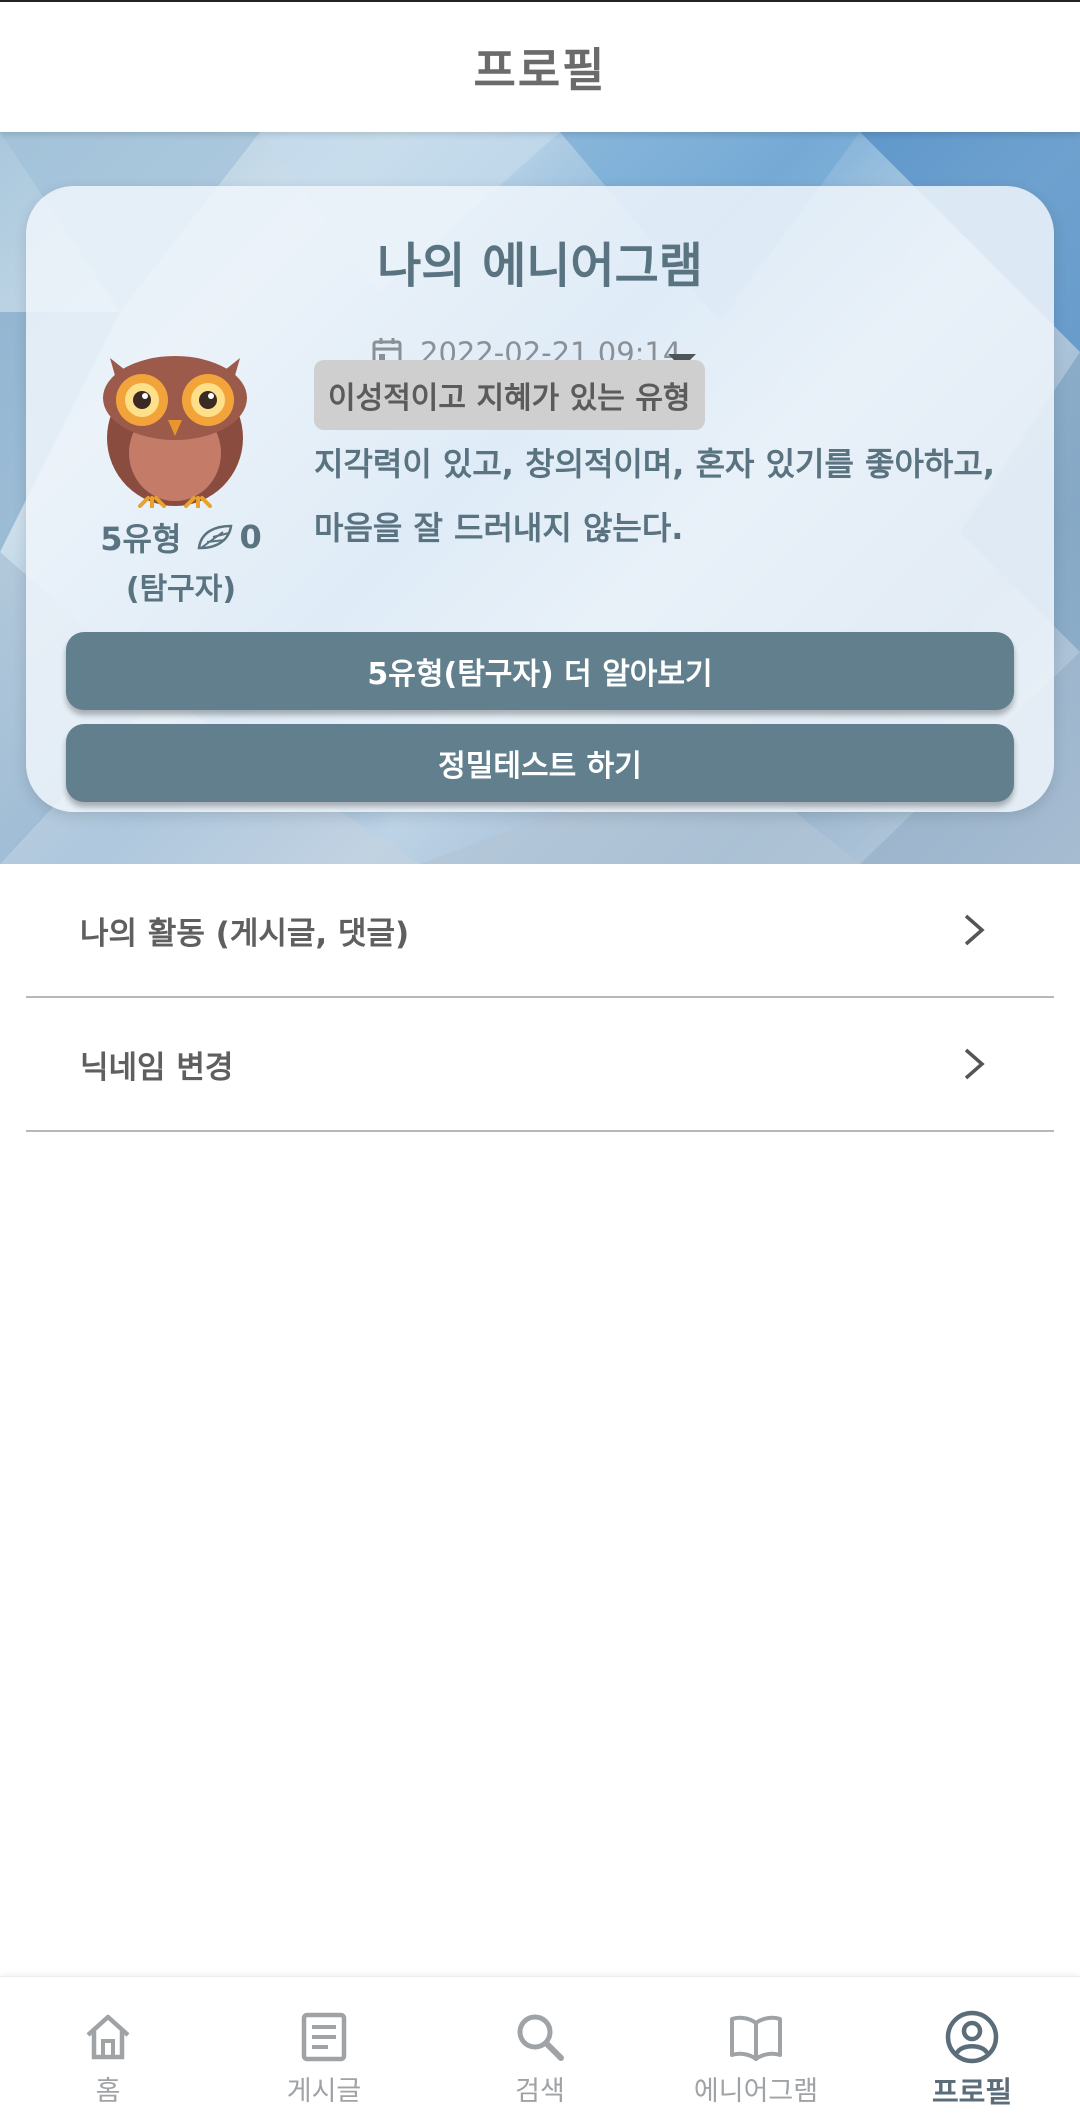  Describe the element at coordinates (245, 933) in the screenshot. I see `menu-item-label: 나의 활동 (게시글, 댓글)` at that location.